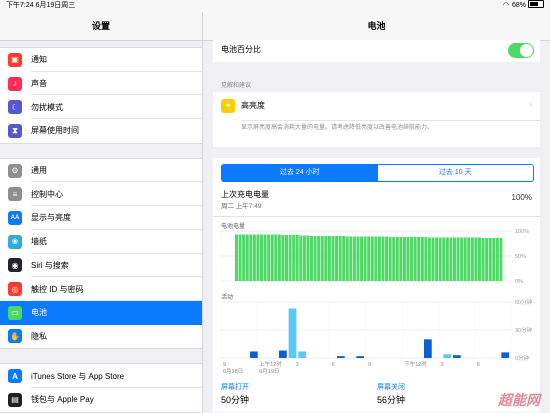 The image size is (550, 413). I want to click on sidebar-item: ❀ 墙纸, so click(101, 242).